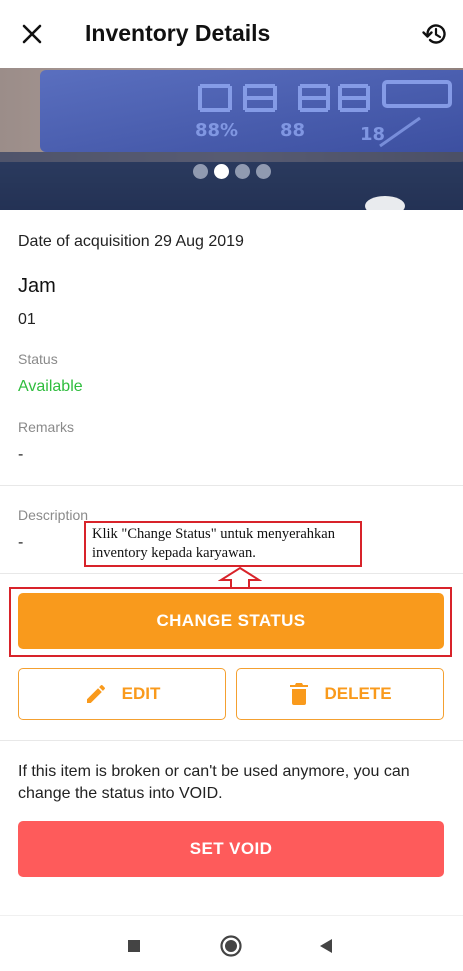  I want to click on home-button, so click(231, 946).